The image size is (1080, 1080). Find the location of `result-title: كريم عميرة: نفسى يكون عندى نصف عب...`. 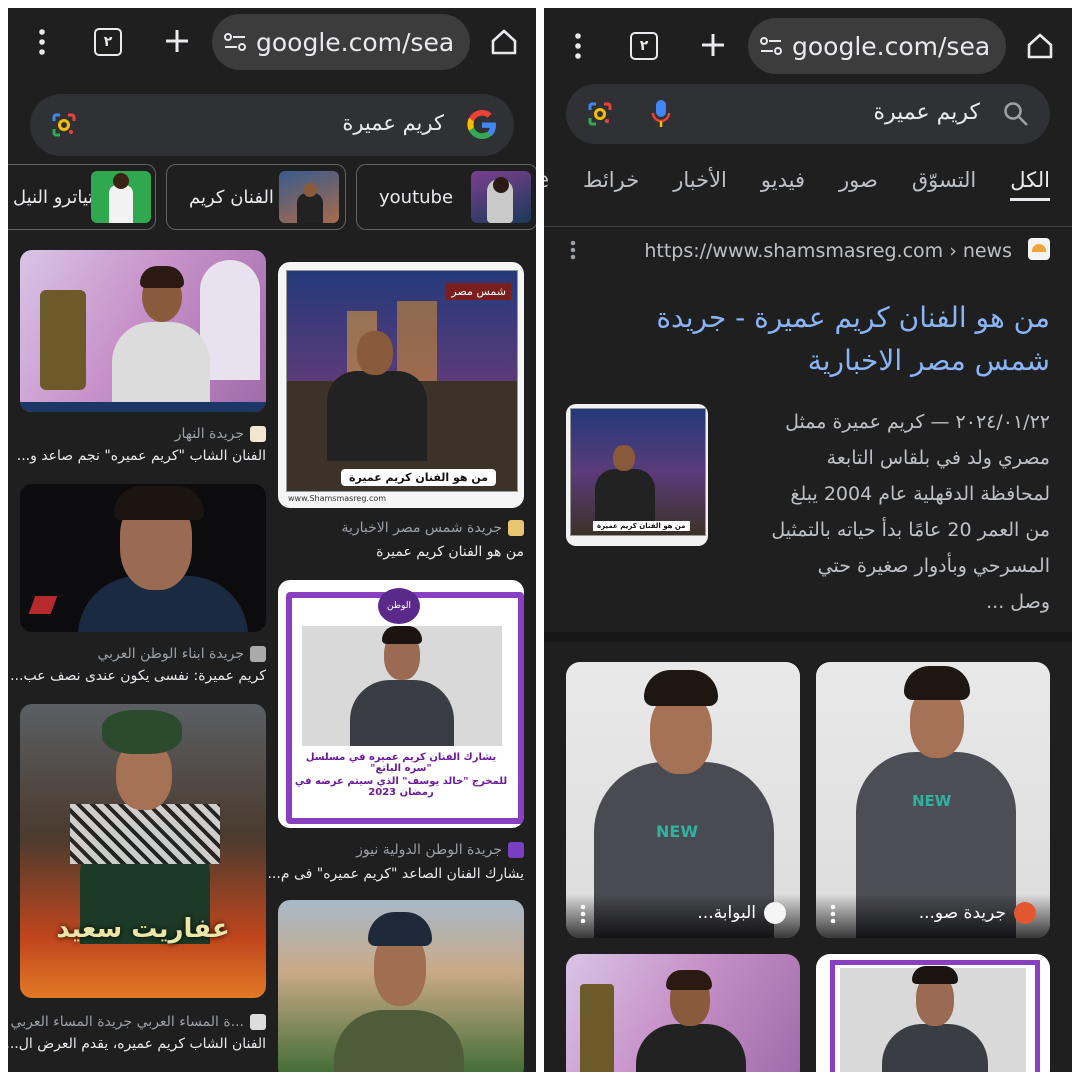

result-title: كريم عميرة: نفسى يكون عندى نصف عب... is located at coordinates (138, 676).